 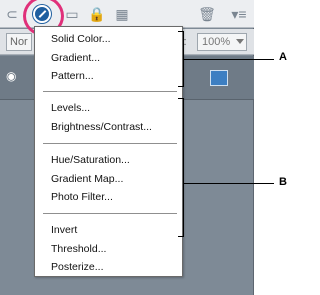 I want to click on callout-label-b: B, so click(x=283, y=182).